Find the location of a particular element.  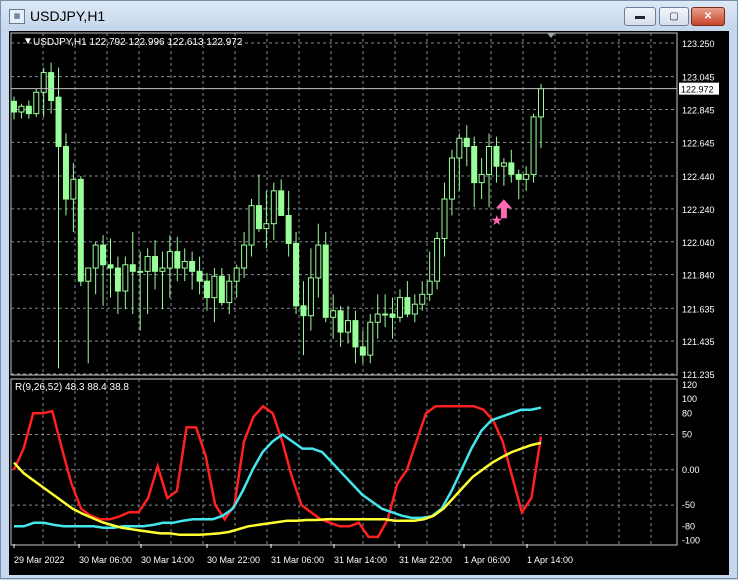

maximize-icon: ▢ is located at coordinates (674, 16).